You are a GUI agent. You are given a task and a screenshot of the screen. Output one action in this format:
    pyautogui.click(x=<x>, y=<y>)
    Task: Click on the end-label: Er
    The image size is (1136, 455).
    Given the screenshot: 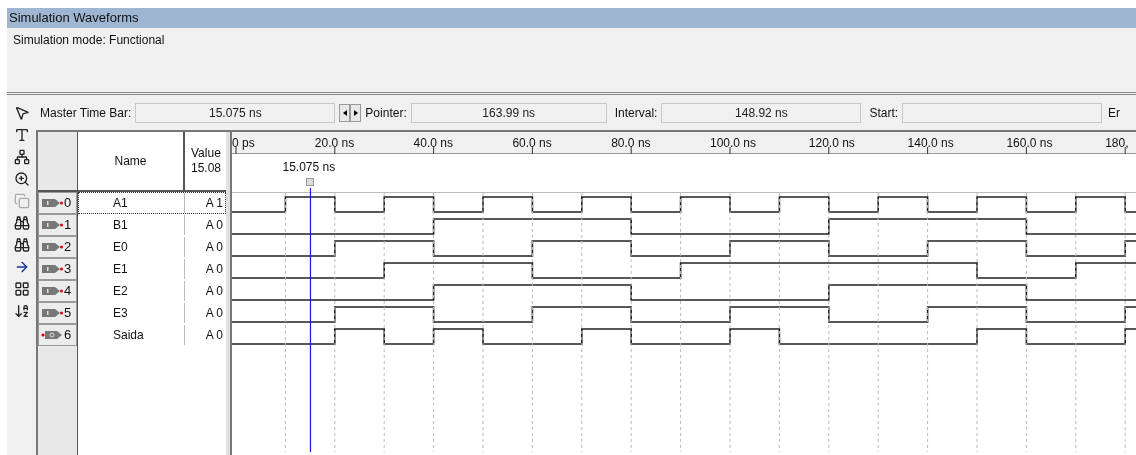 What is the action you would take?
    pyautogui.click(x=1114, y=113)
    